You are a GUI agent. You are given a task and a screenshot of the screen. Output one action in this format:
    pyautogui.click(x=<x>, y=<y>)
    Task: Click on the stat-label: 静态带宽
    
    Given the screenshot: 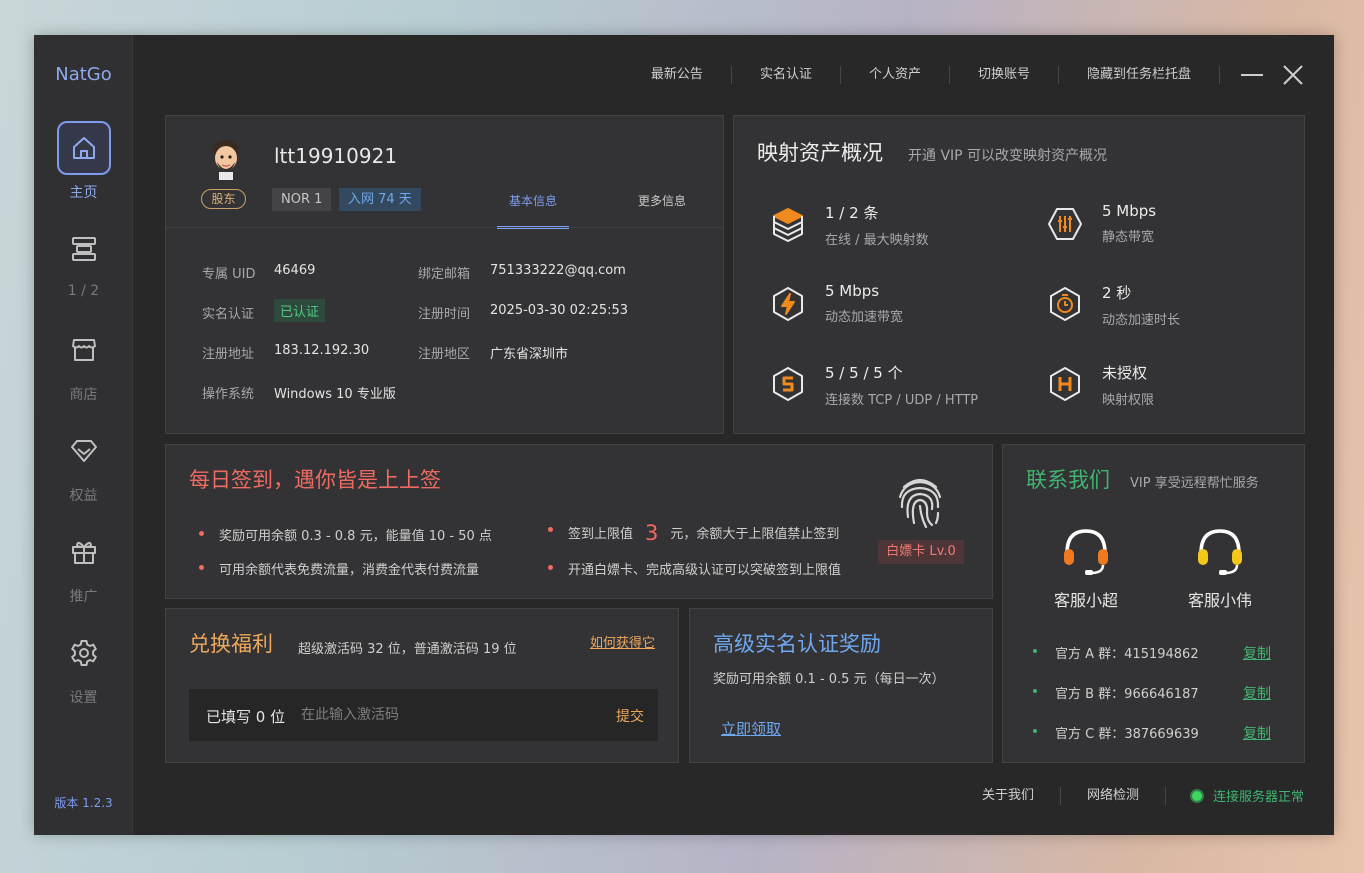 What is the action you would take?
    pyautogui.click(x=1128, y=237)
    